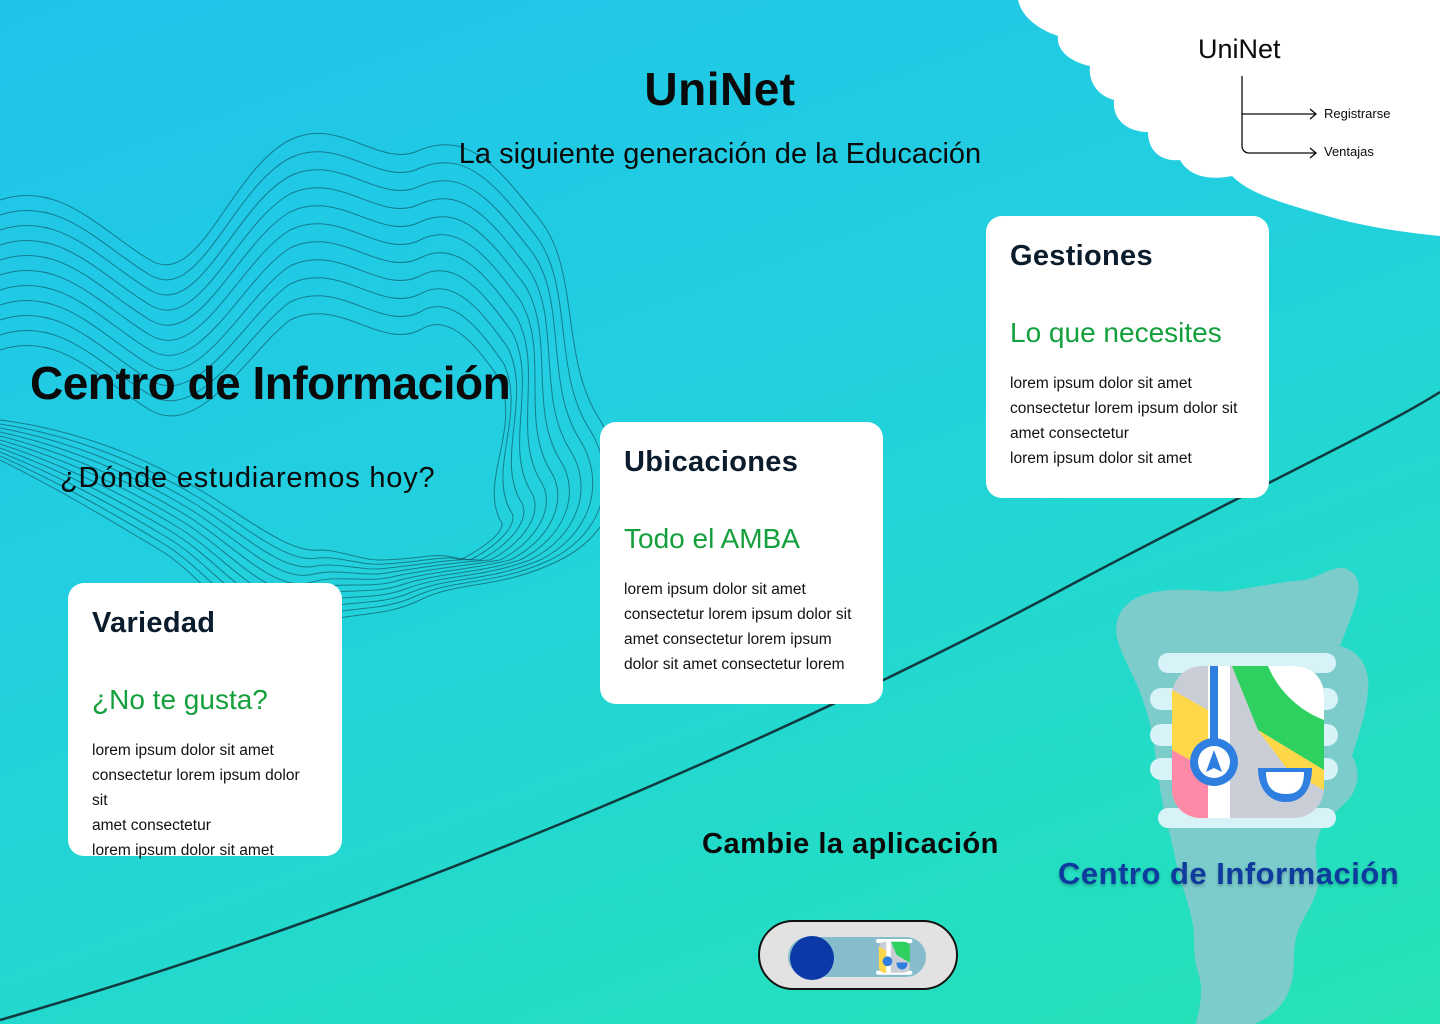  Describe the element at coordinates (154, 623) in the screenshot. I see `card-title: Variedad` at that location.